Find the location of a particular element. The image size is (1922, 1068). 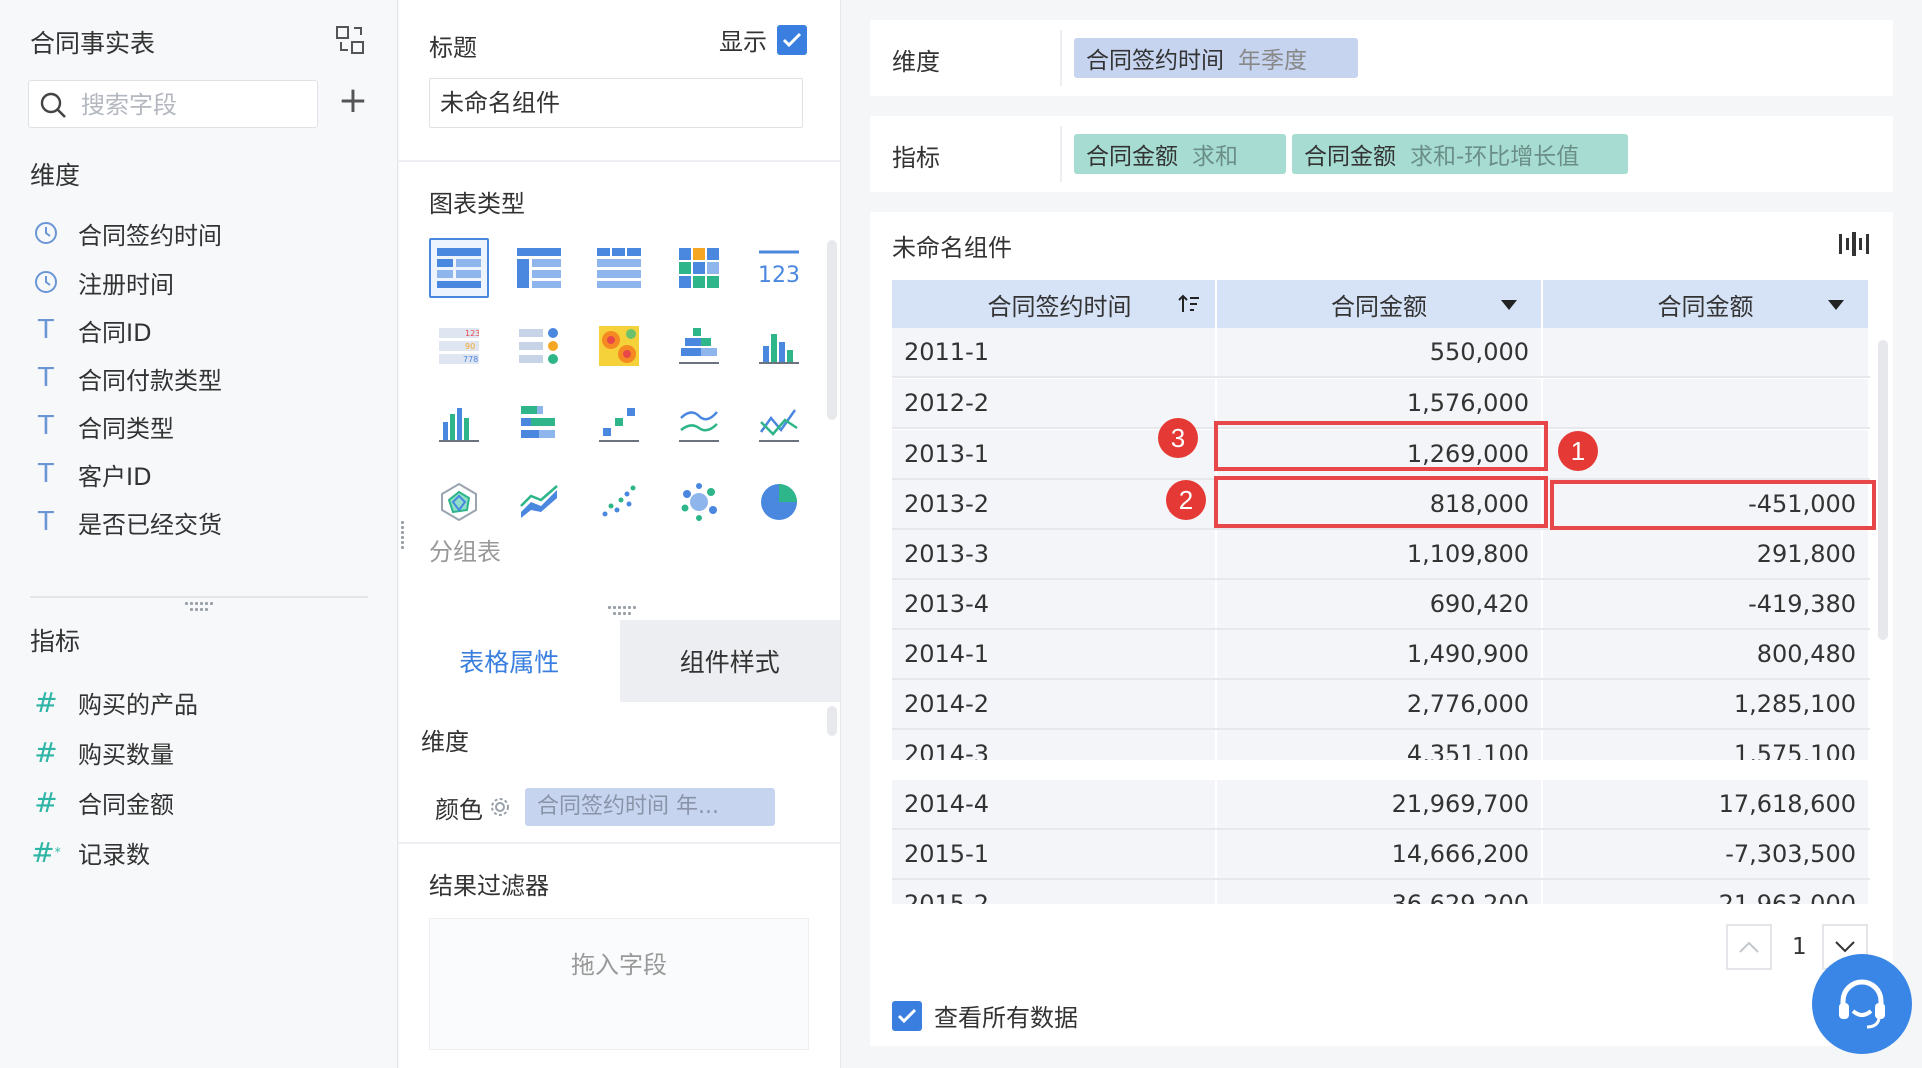

svg-text: 778 is located at coordinates (470, 359).